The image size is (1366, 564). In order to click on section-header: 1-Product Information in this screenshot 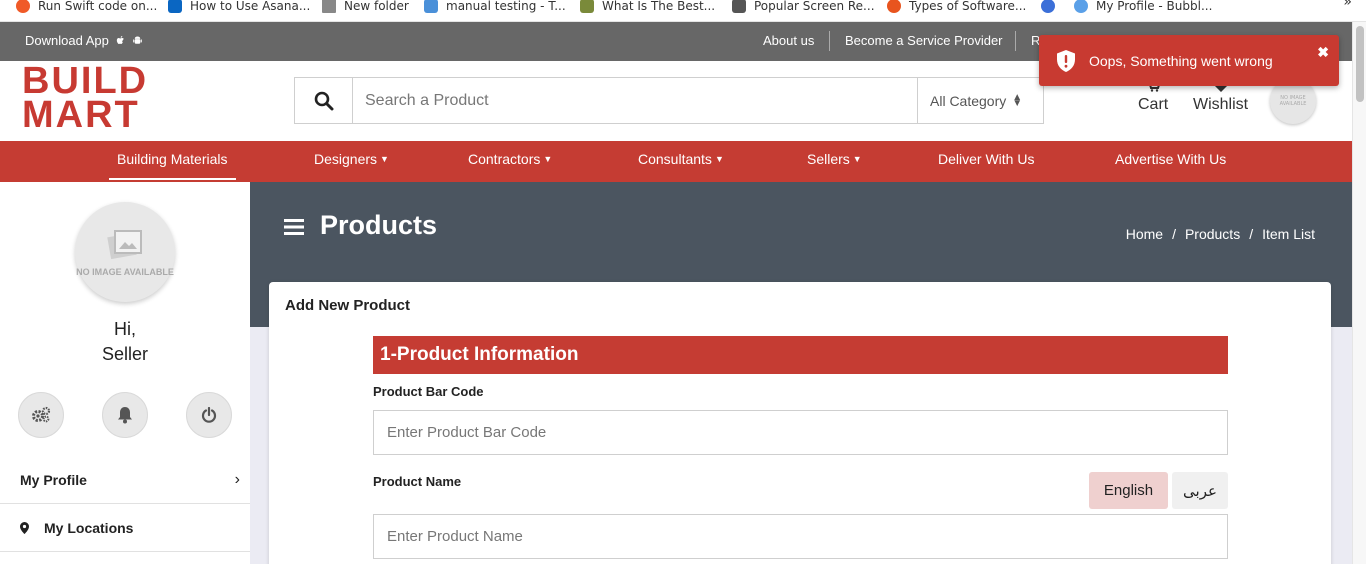, I will do `click(800, 355)`.